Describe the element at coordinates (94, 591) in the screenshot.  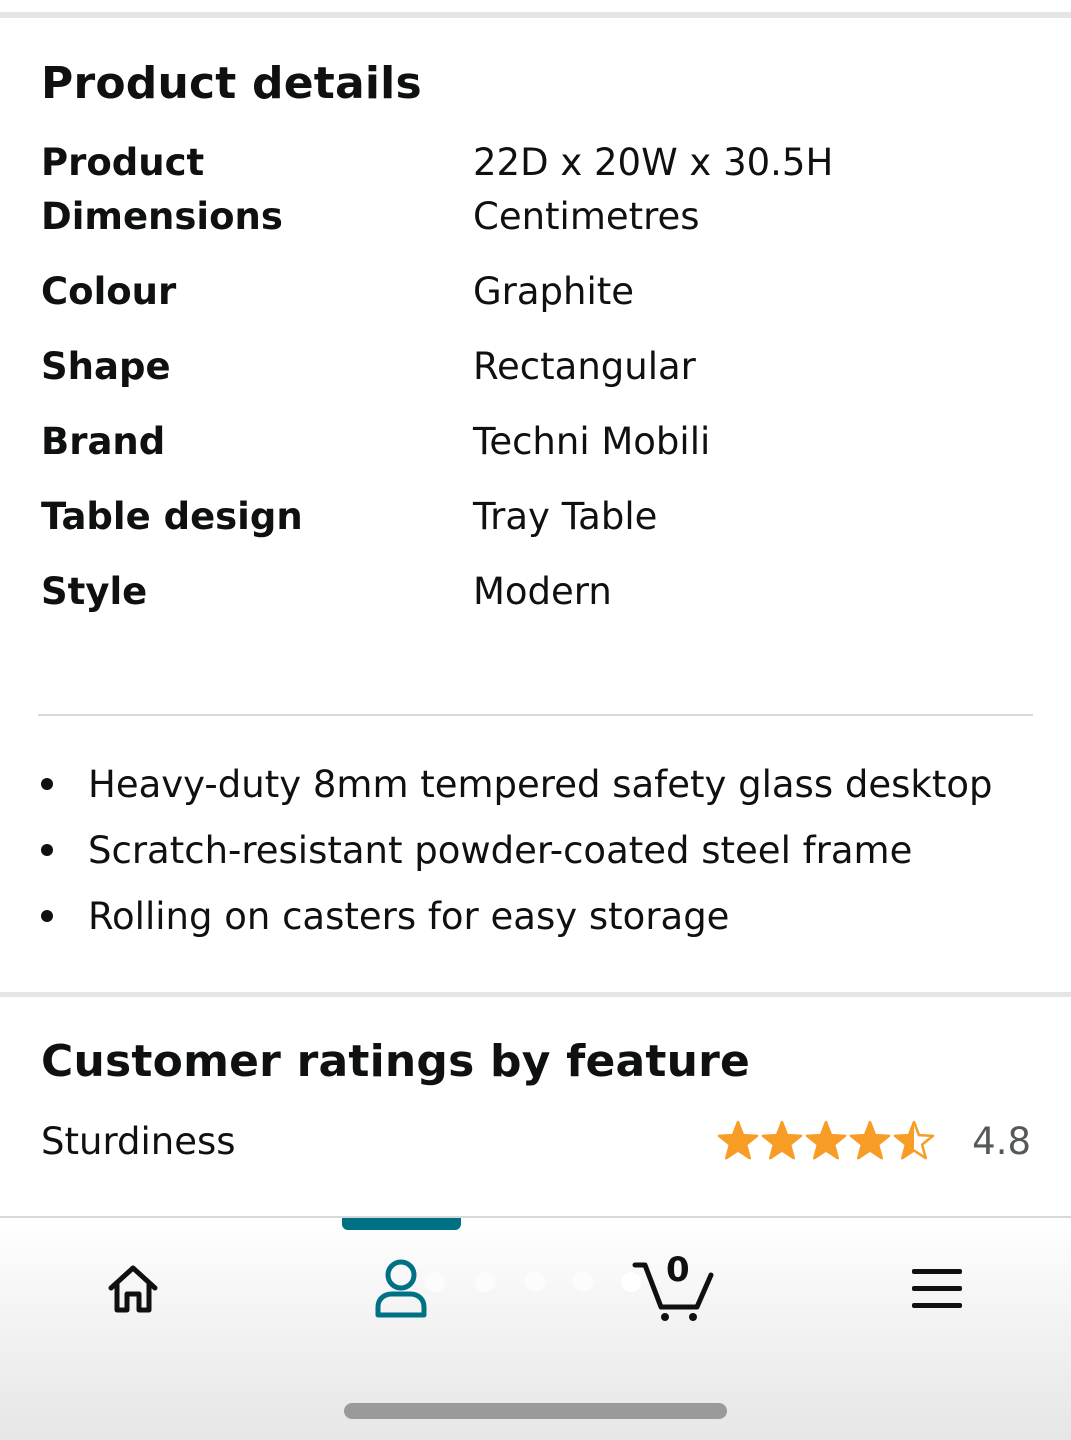
I see `detail-label: Style` at that location.